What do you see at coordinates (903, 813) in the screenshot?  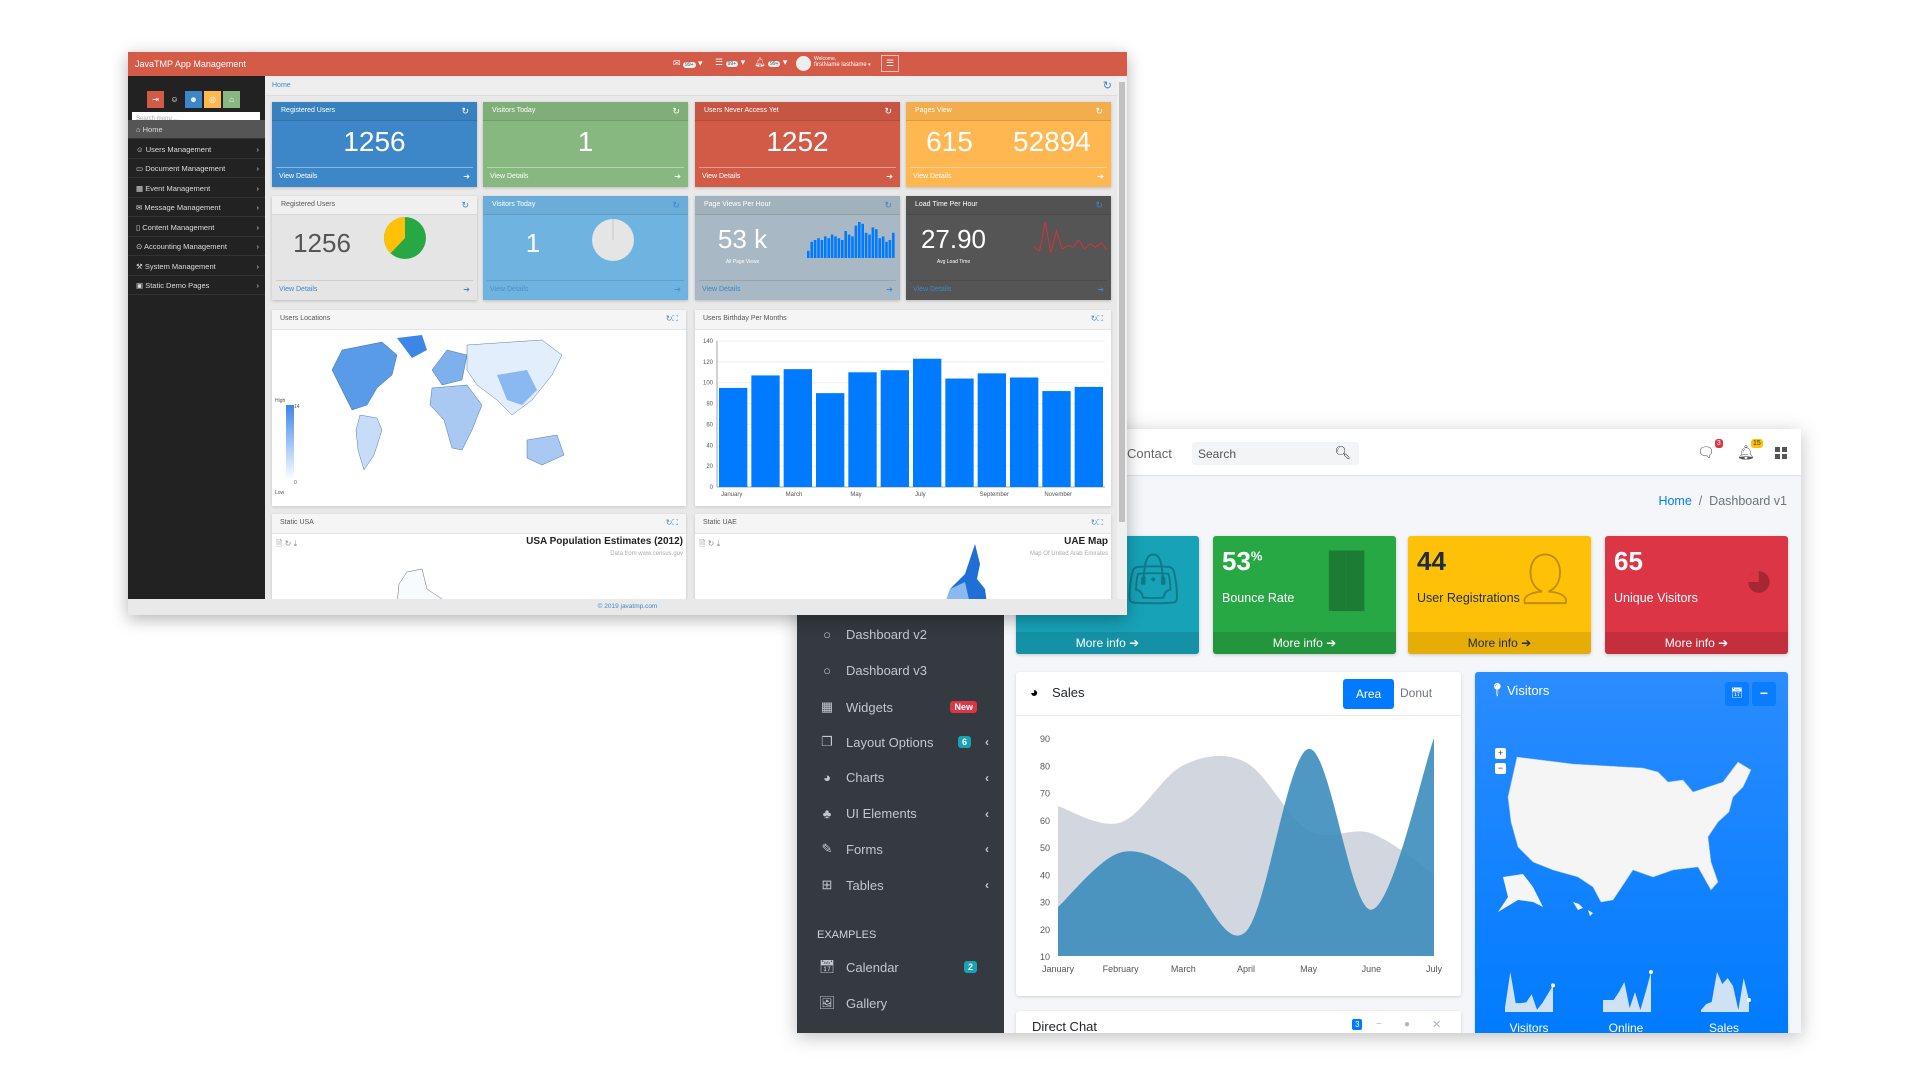 I see `sidebar-item-ui-elements: ♣ UI Elements ‹` at bounding box center [903, 813].